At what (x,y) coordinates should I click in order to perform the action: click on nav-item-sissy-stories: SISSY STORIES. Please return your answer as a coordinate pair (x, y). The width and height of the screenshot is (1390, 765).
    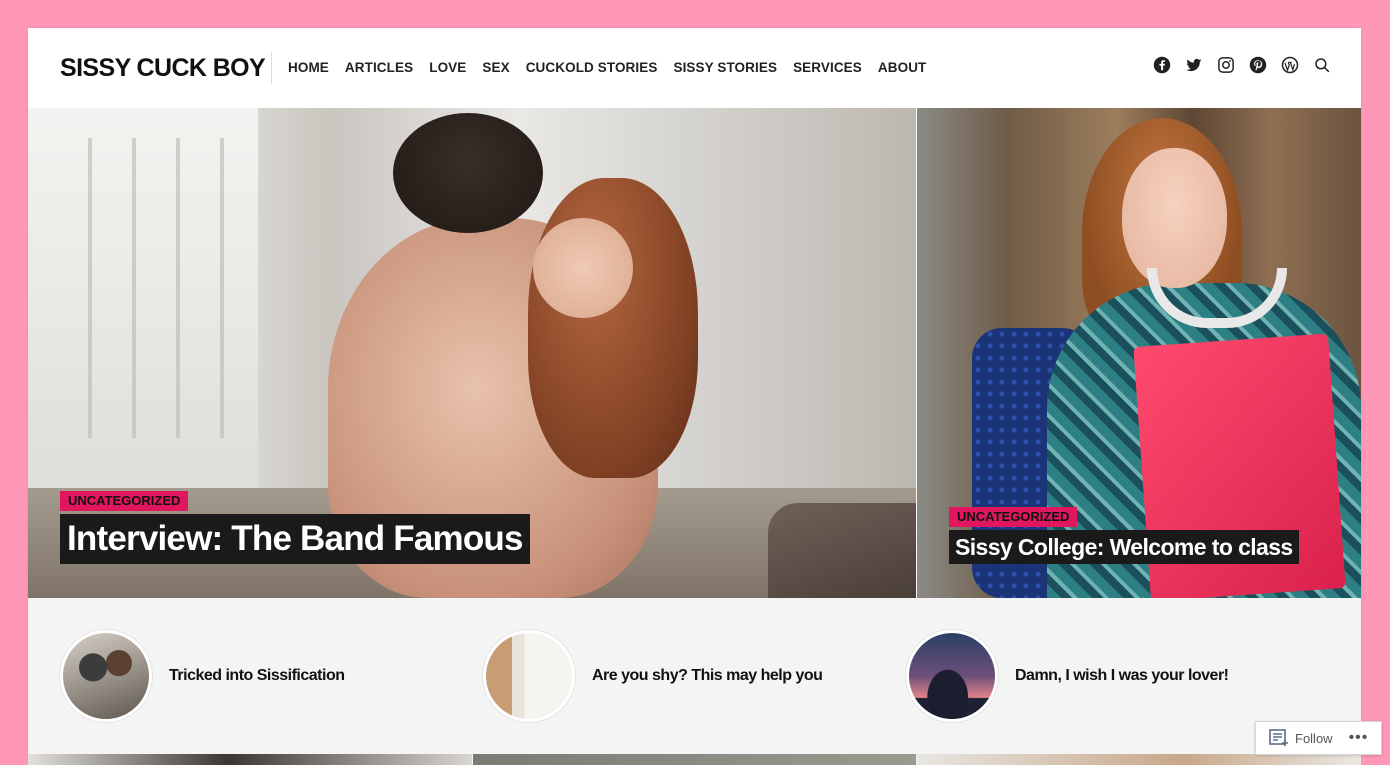
    Looking at the image, I should click on (725, 68).